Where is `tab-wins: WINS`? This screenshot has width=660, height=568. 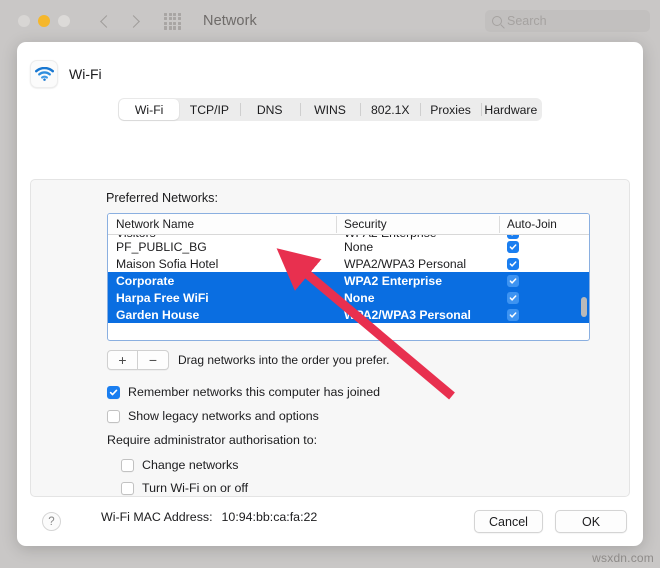 tab-wins: WINS is located at coordinates (329, 109).